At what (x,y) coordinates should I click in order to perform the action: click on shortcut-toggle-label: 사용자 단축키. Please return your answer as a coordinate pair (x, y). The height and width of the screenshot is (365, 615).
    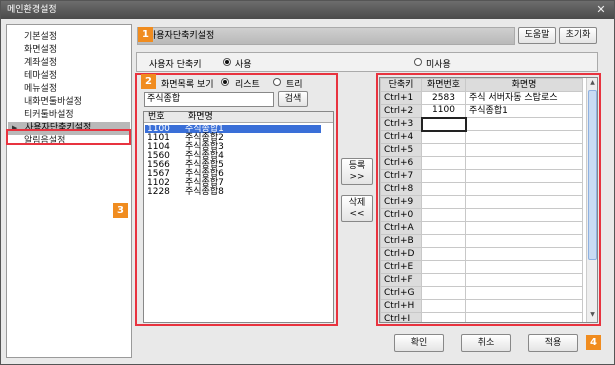
    Looking at the image, I should click on (175, 65).